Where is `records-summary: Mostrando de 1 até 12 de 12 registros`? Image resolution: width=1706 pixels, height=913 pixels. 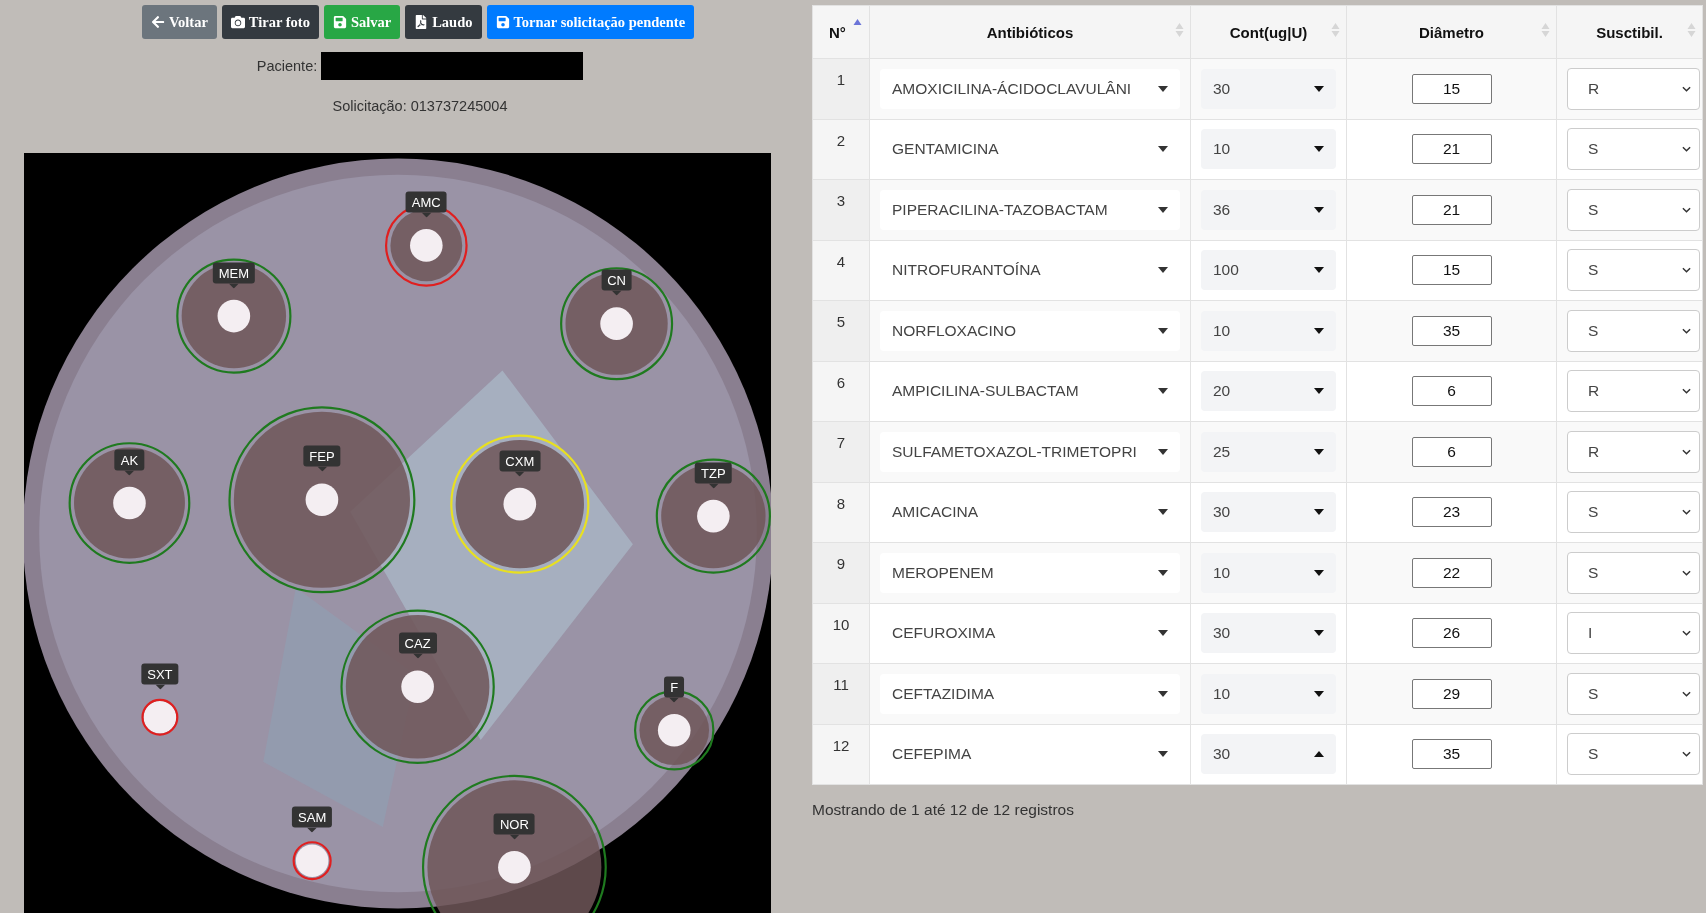 records-summary: Mostrando de 1 até 12 de 12 registros is located at coordinates (943, 810).